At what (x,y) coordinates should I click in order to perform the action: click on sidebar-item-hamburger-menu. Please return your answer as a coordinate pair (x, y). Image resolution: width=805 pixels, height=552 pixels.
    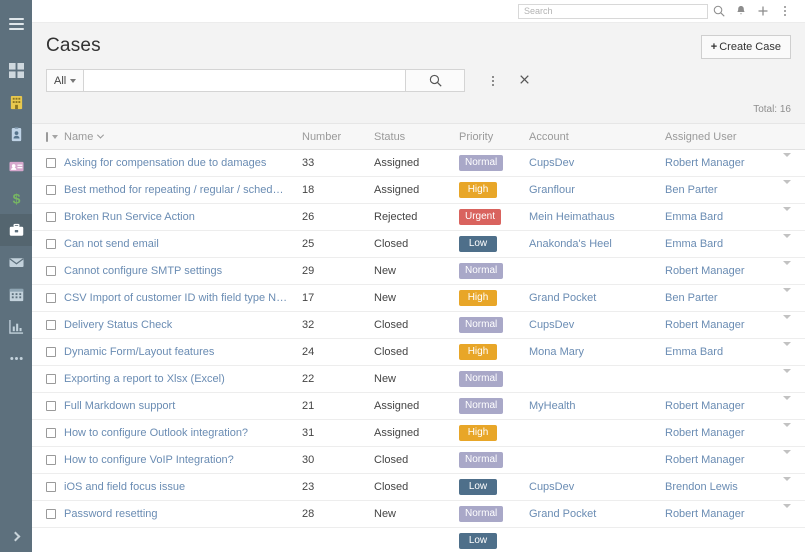
    Looking at the image, I should click on (16, 24).